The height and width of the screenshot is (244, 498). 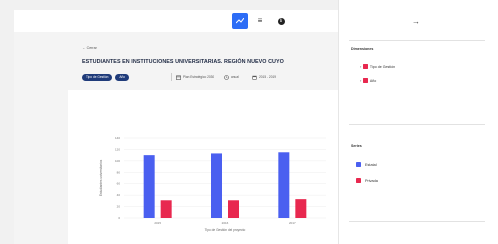 I want to click on bar-privada-2016, so click(x=233, y=209).